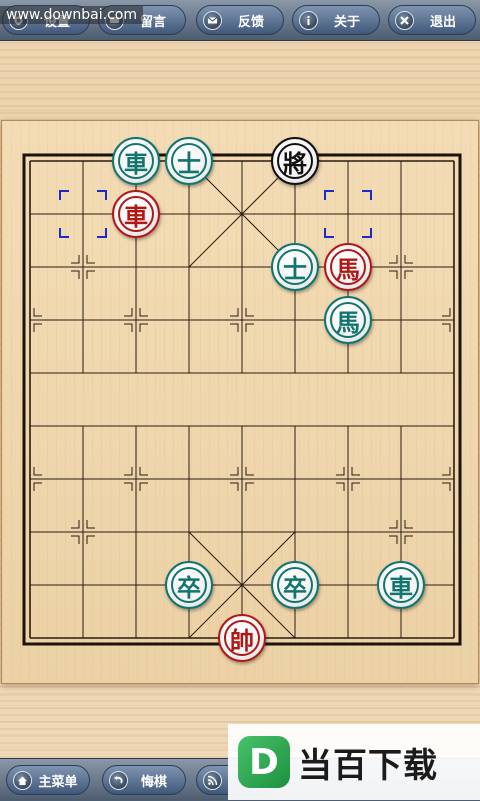  Describe the element at coordinates (212, 20) in the screenshot. I see `mail-icon` at that location.